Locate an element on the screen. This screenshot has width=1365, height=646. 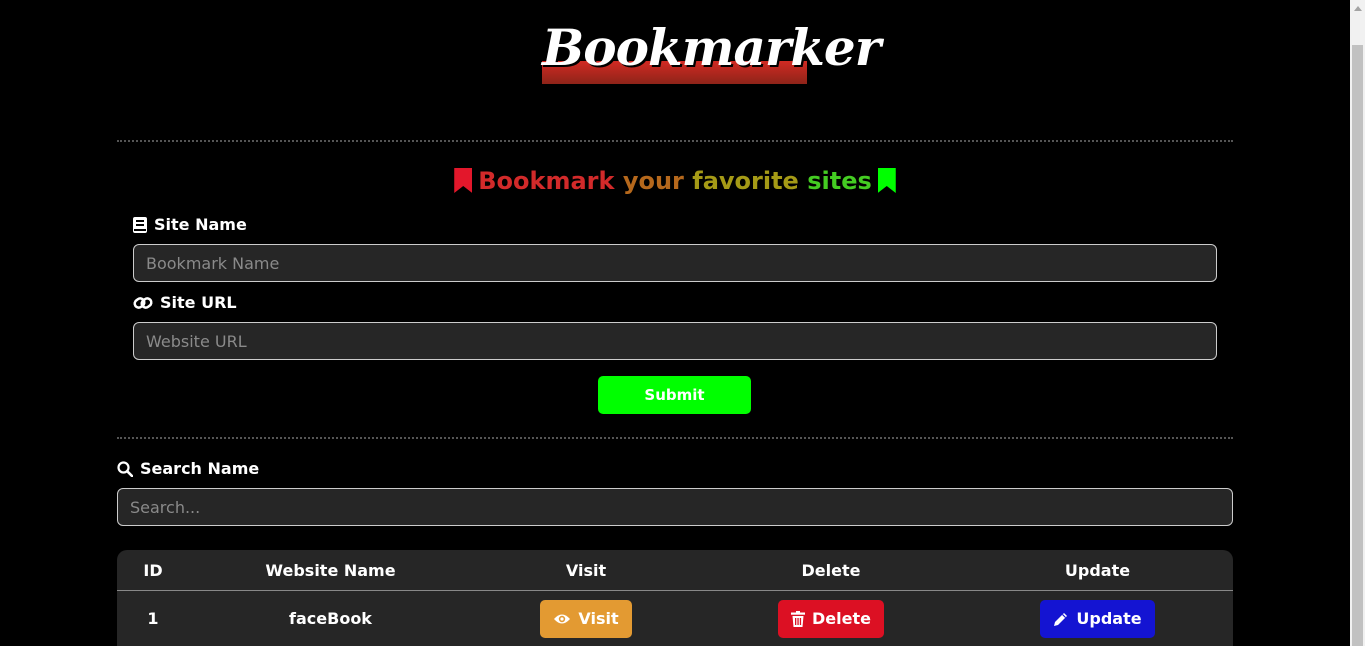
visit-button: Visit is located at coordinates (586, 618).